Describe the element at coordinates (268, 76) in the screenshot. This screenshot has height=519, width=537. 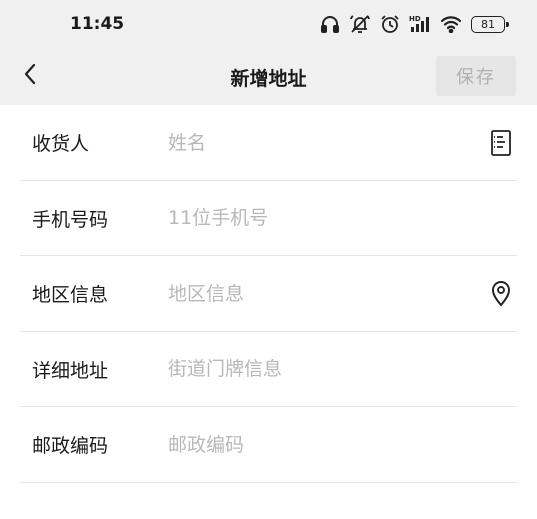
I see `nav-bar: 新增地址 保存` at that location.